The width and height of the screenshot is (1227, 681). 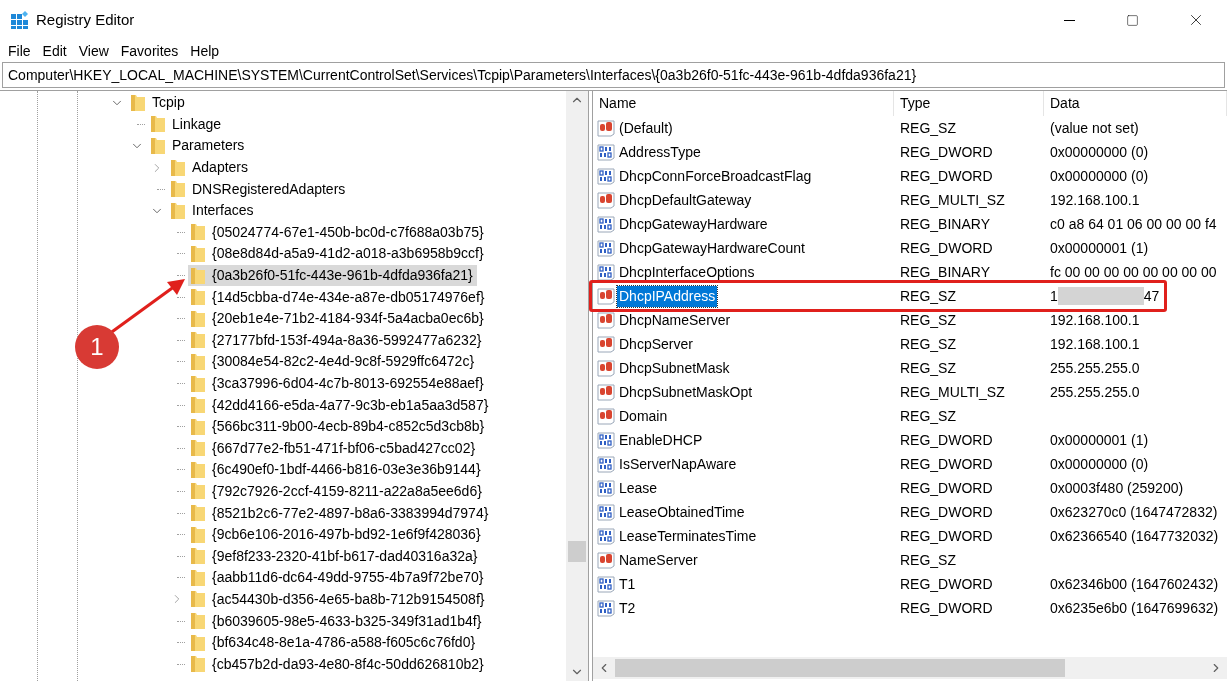 I want to click on column-header: Name, so click(x=743, y=103).